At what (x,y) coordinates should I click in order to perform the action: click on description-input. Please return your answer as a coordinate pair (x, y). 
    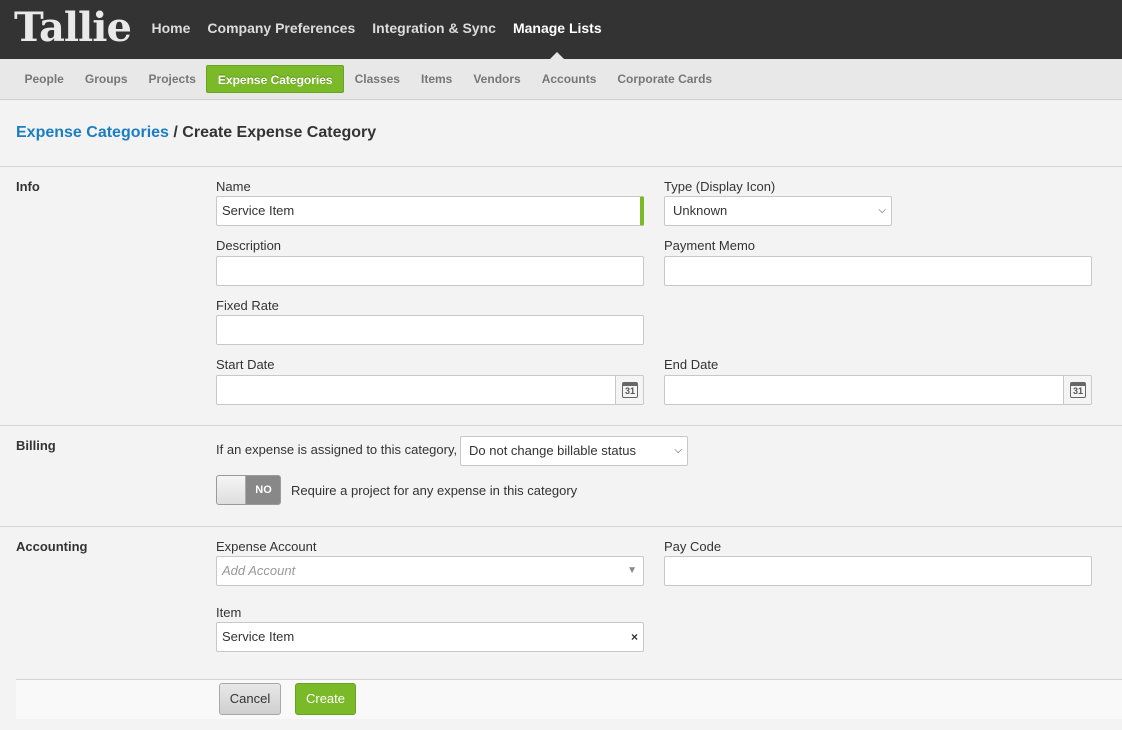
    Looking at the image, I should click on (430, 271).